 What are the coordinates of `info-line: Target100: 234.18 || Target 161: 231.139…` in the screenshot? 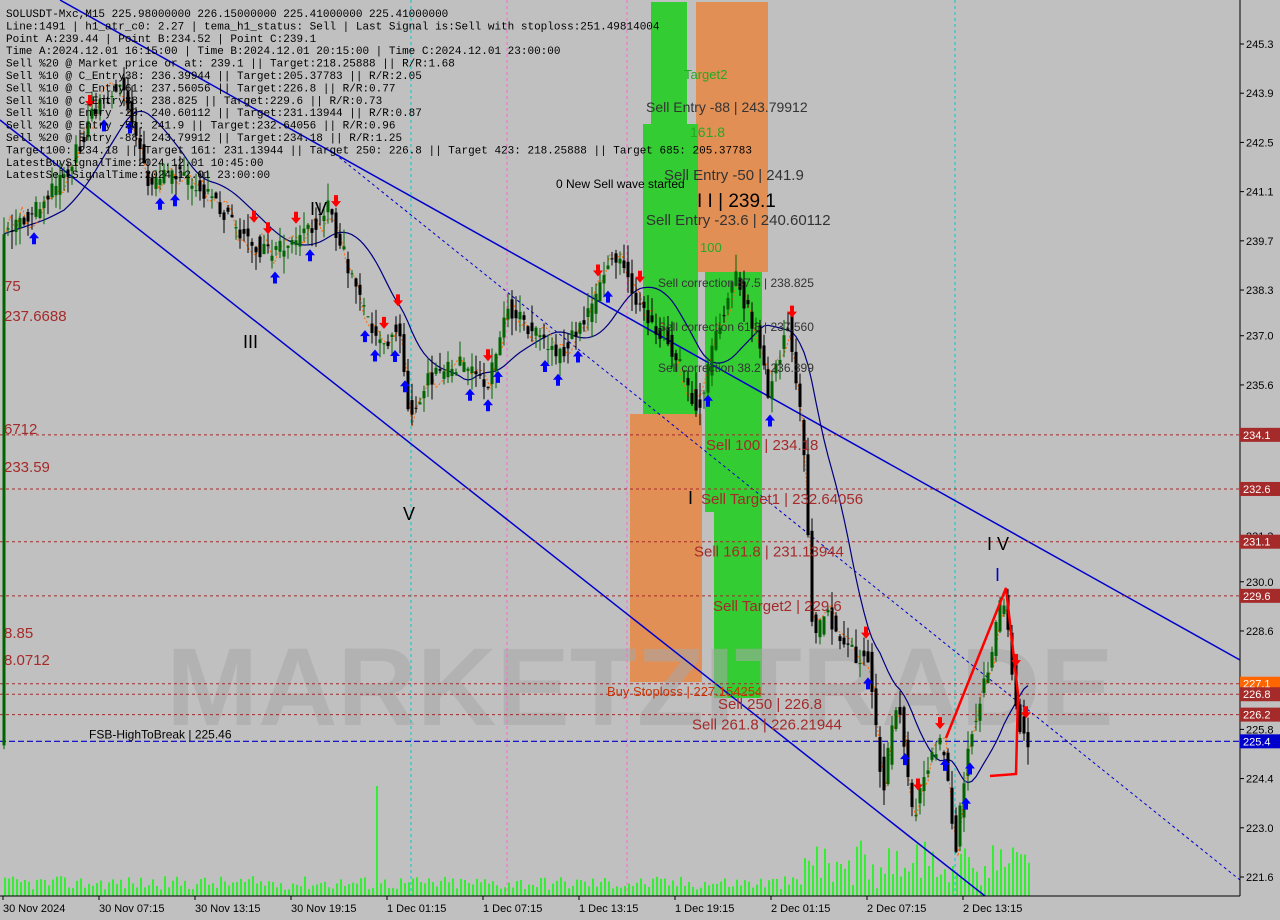 It's located at (379, 151).